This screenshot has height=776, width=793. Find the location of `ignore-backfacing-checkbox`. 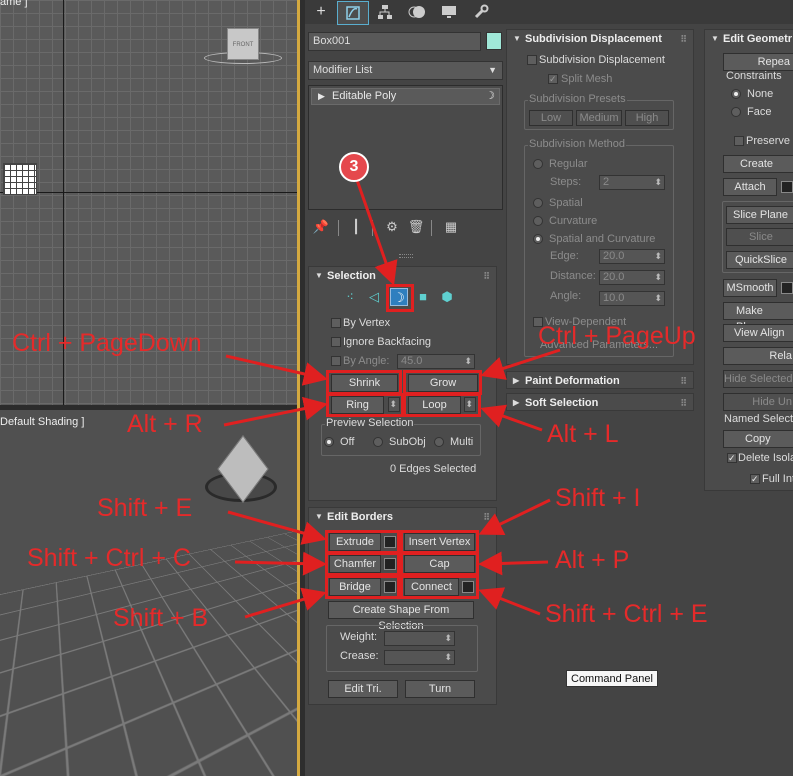

ignore-backfacing-checkbox is located at coordinates (336, 342).